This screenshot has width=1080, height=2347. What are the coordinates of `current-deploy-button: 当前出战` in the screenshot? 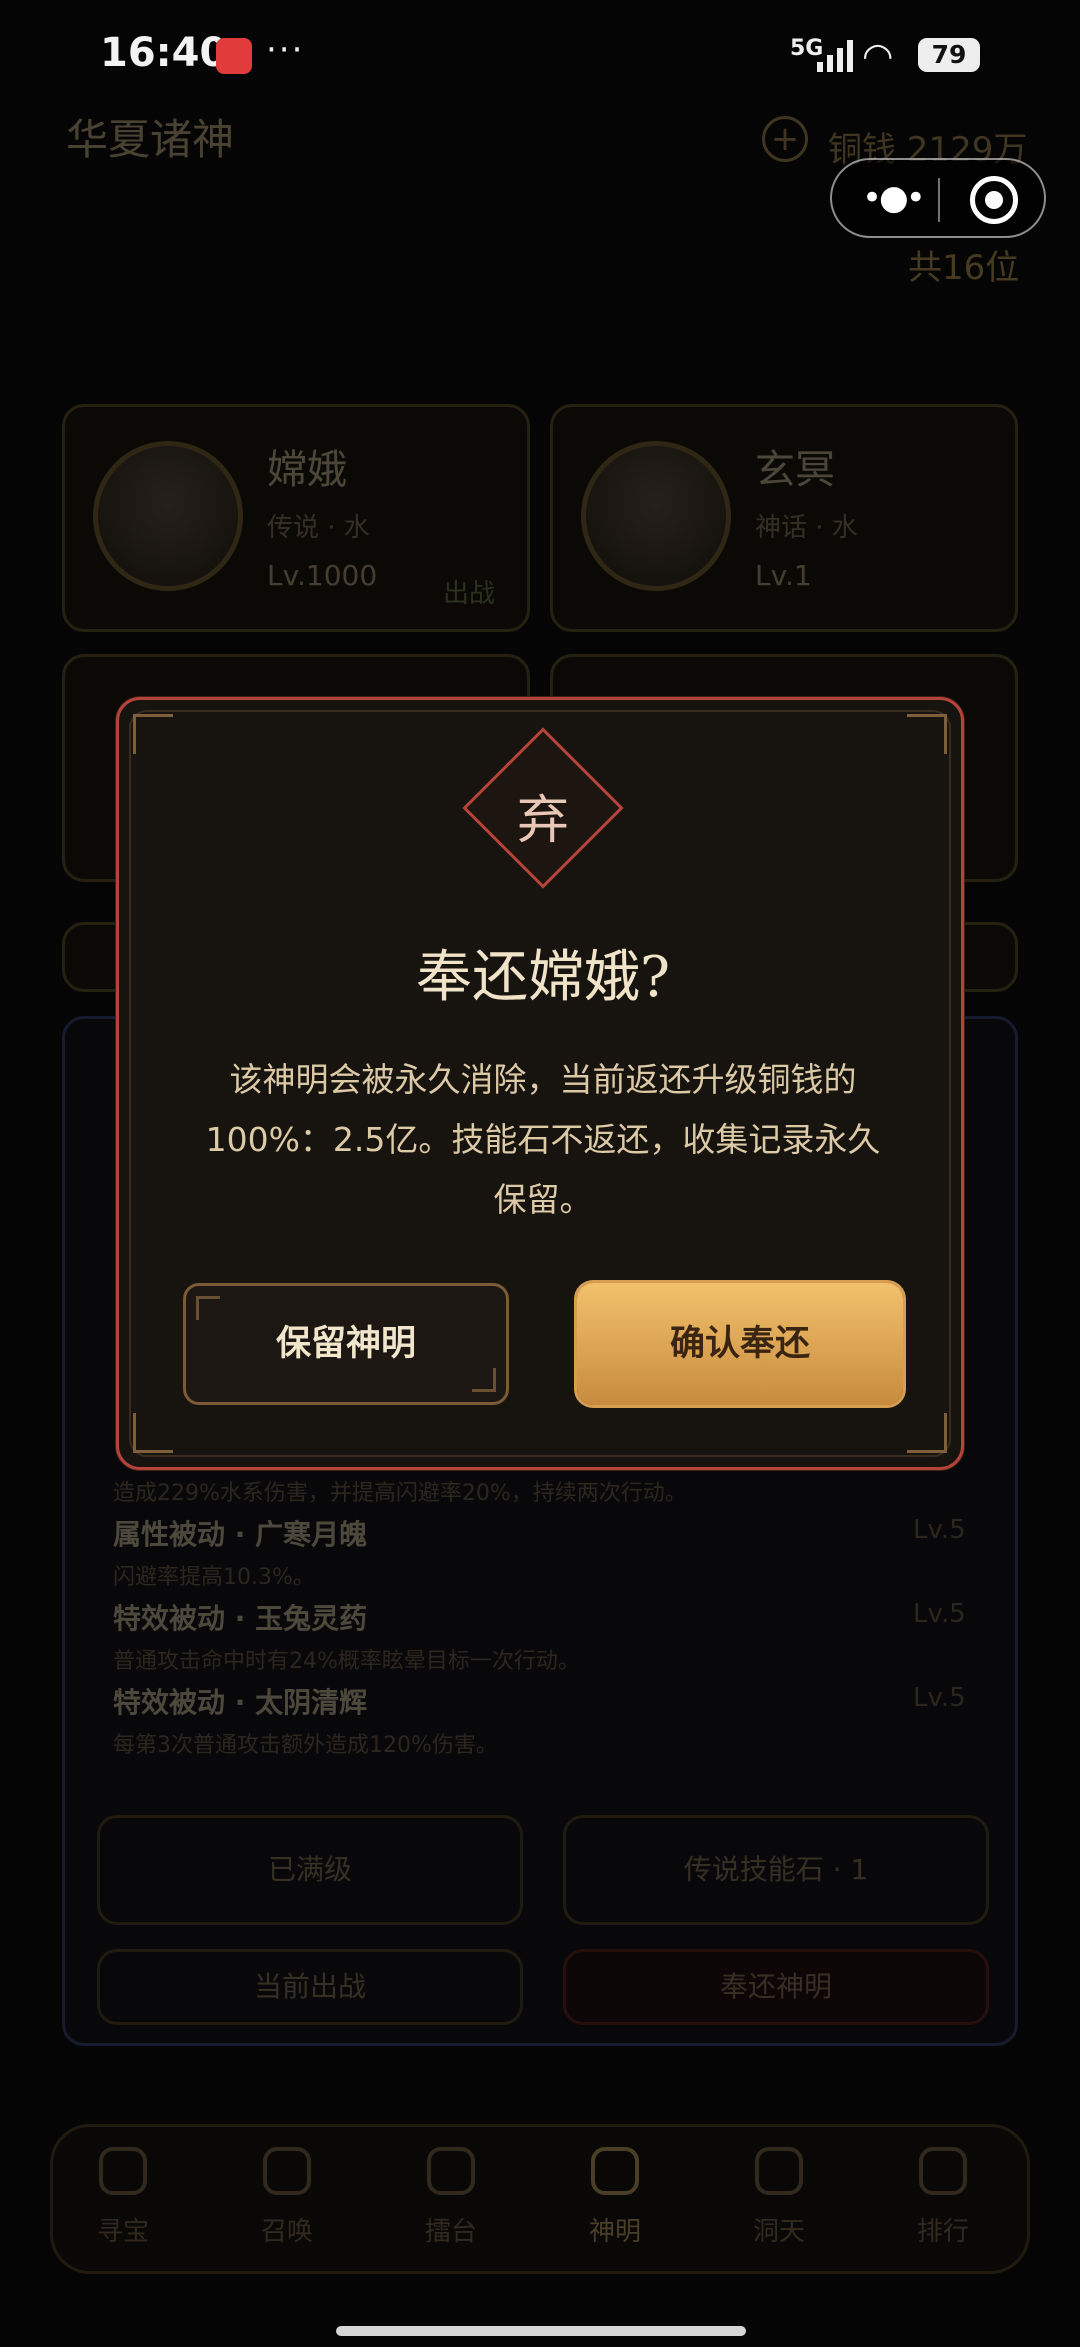 It's located at (310, 1987).